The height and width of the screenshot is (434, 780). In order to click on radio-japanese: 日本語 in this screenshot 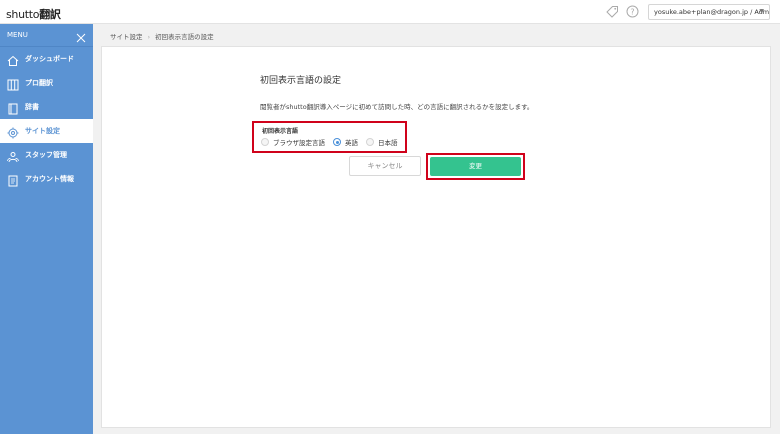, I will do `click(382, 142)`.